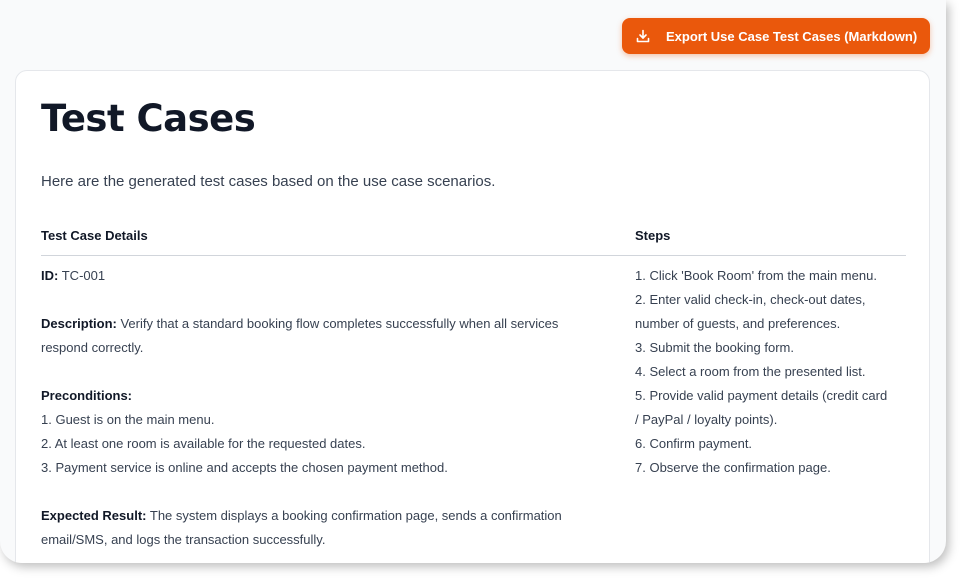 The height and width of the screenshot is (582, 964). I want to click on page-title: Test Cases, so click(148, 118).